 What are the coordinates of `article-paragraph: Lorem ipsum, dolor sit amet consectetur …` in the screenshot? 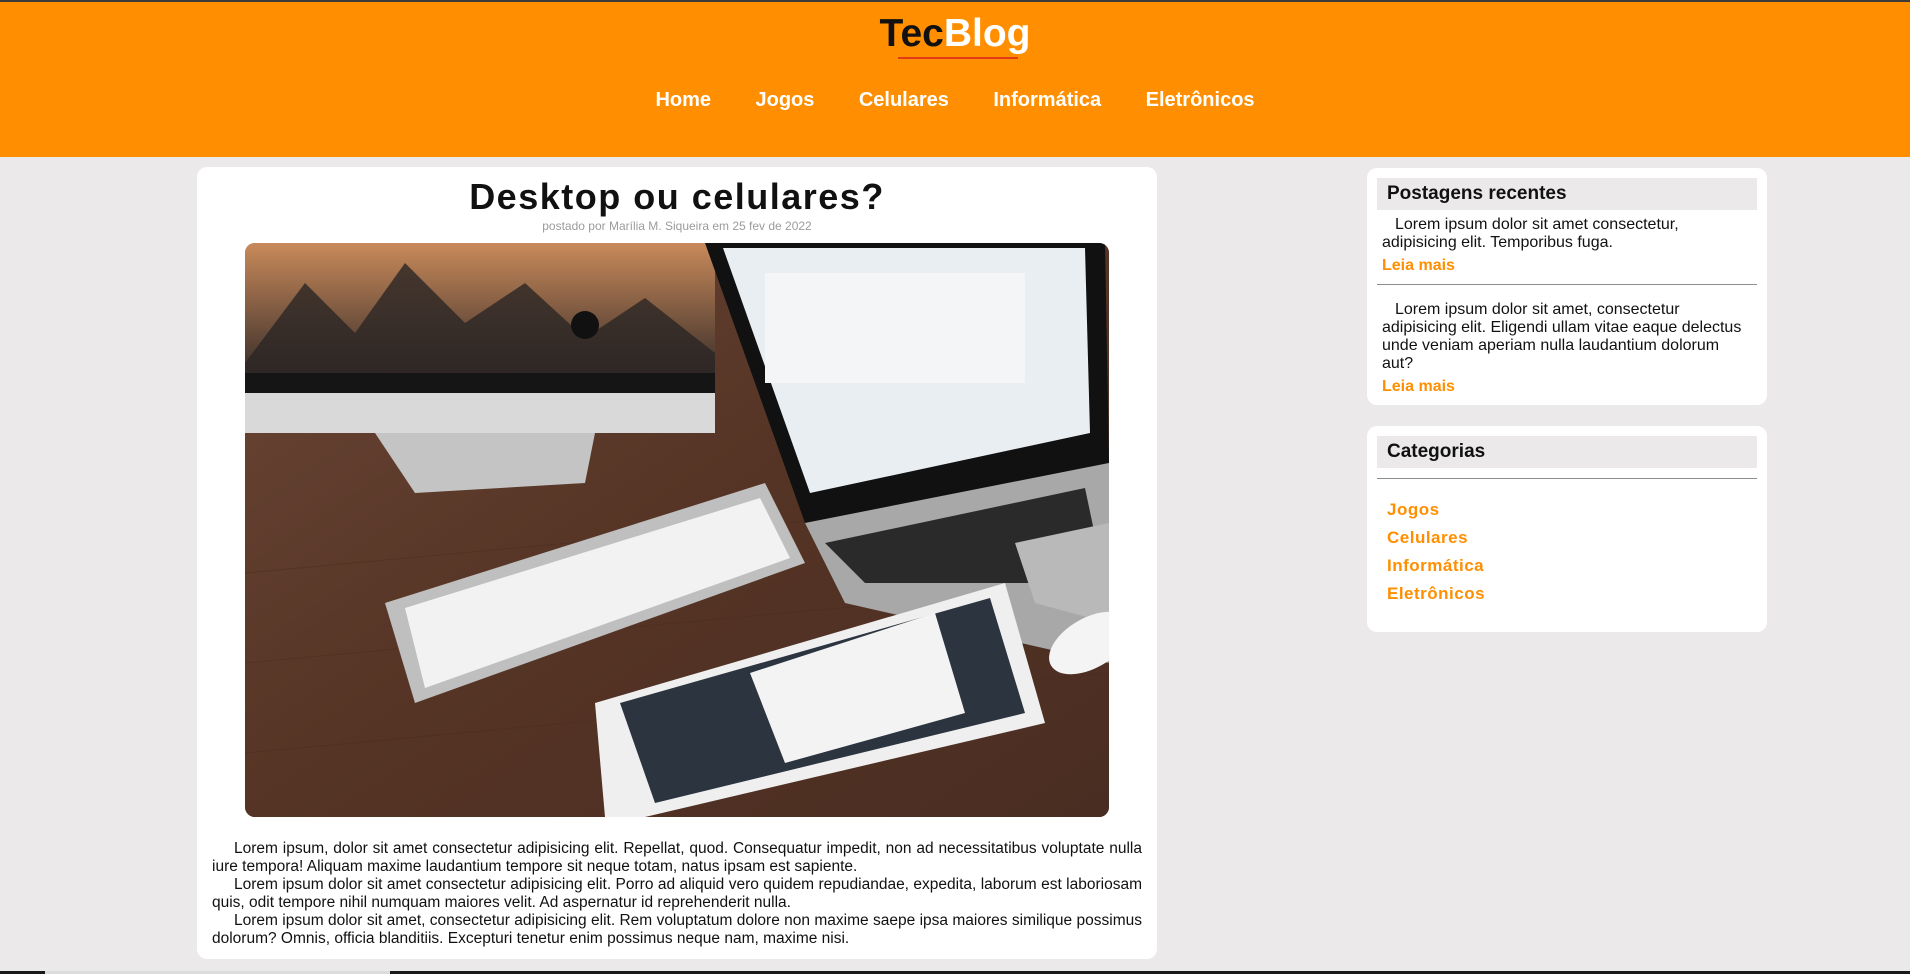 It's located at (677, 857).